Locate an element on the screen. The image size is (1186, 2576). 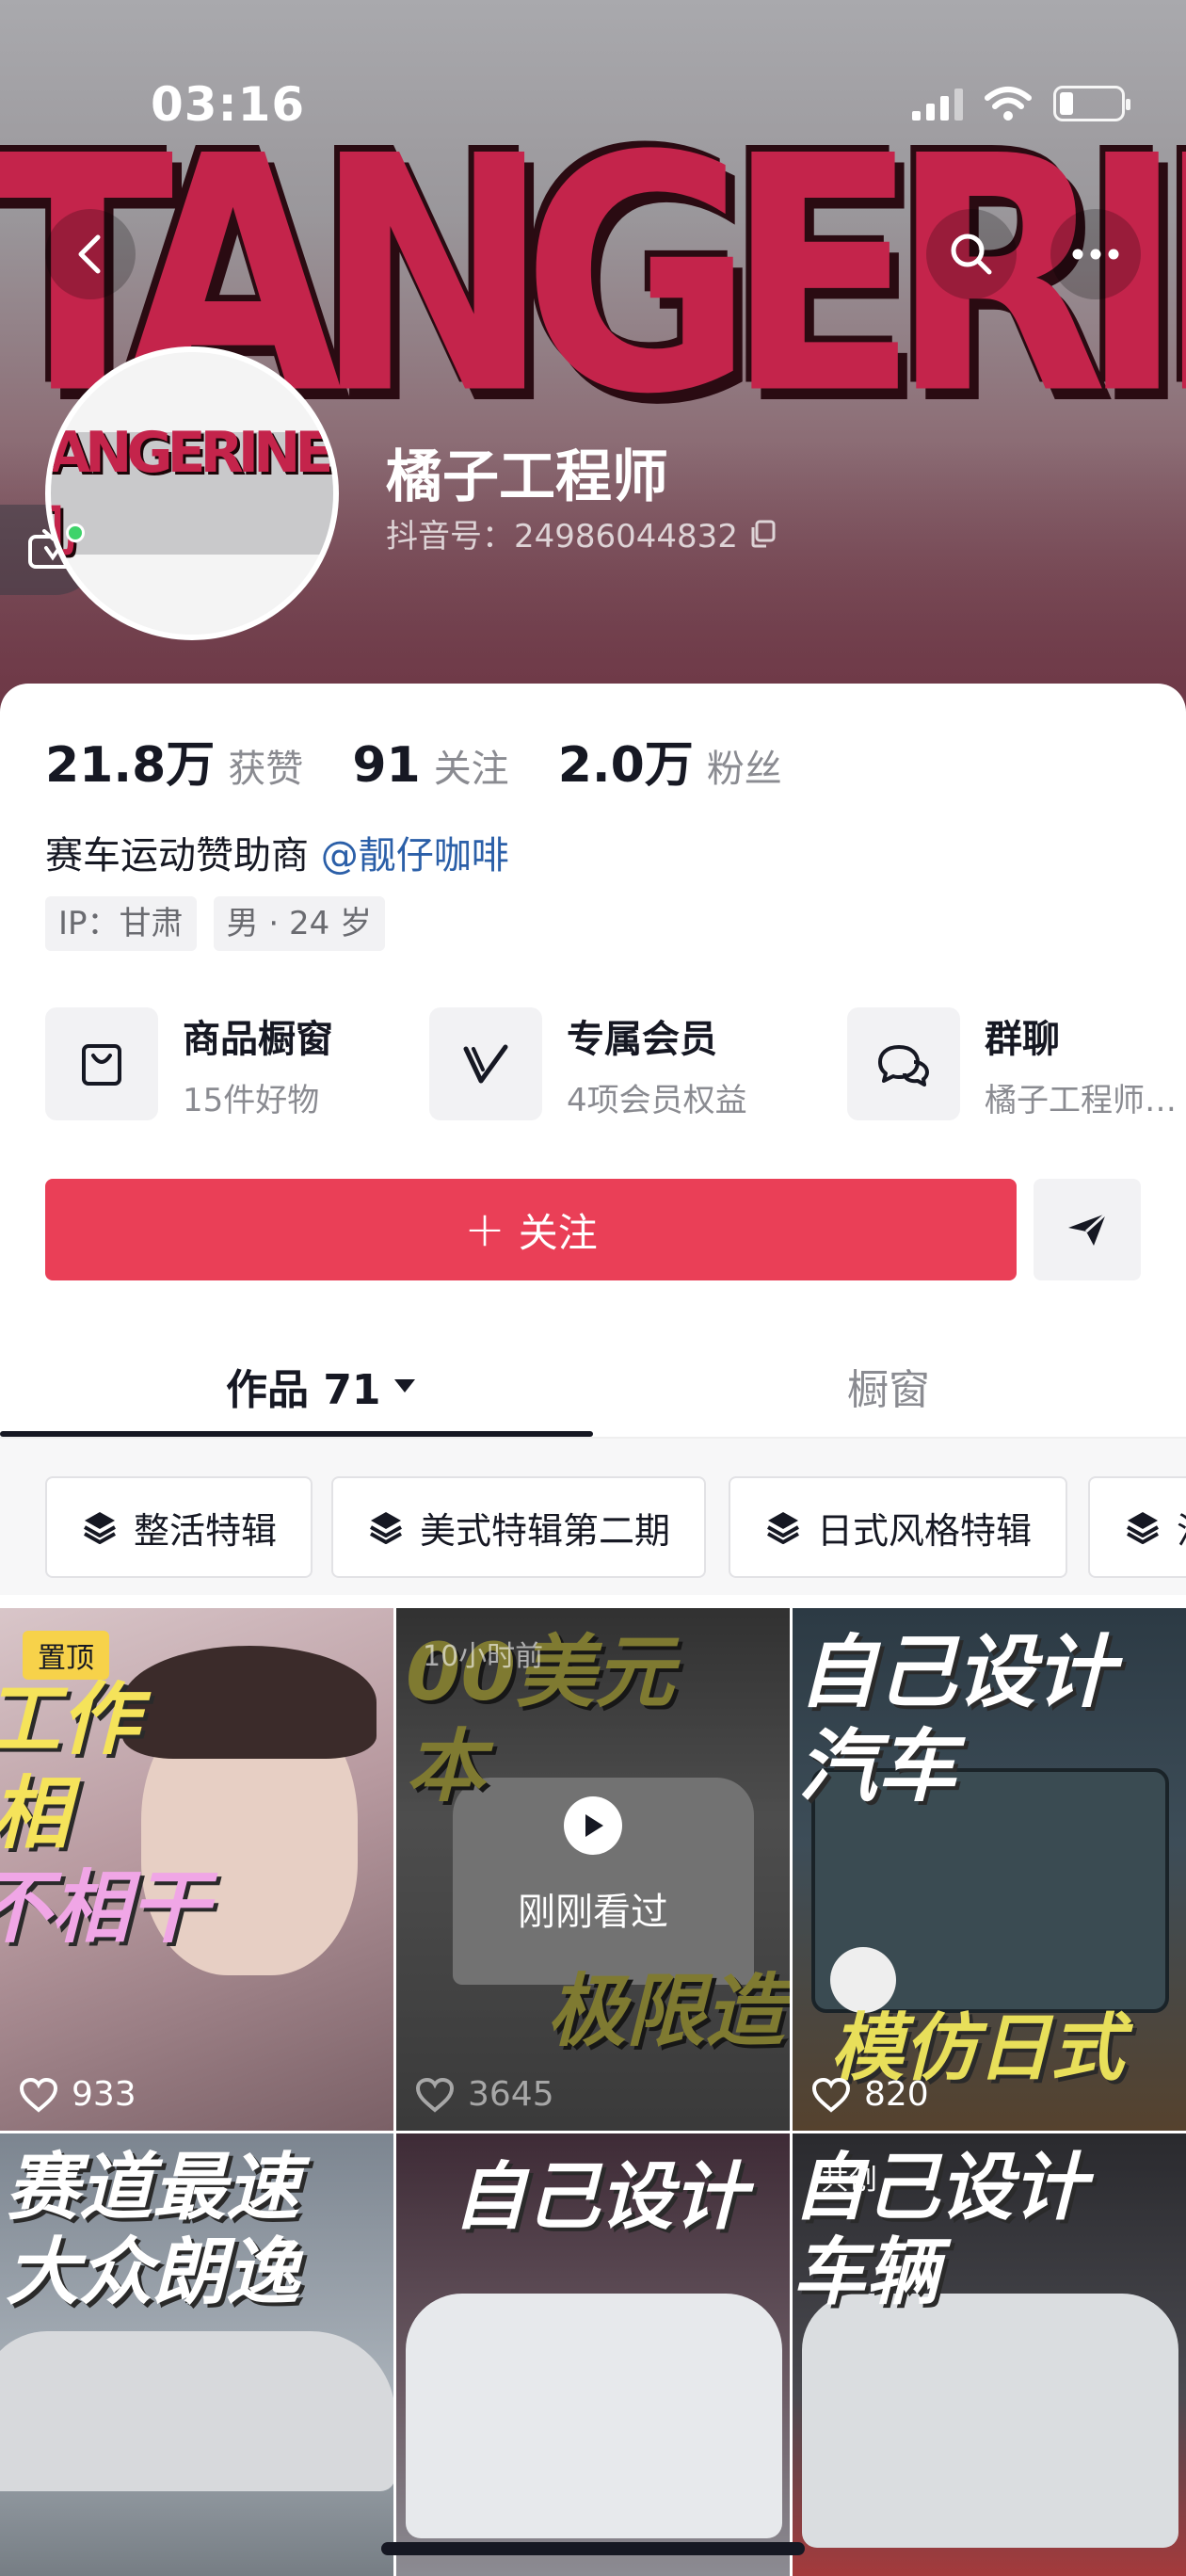
collection-chip: 整活特辑 is located at coordinates (179, 1527).